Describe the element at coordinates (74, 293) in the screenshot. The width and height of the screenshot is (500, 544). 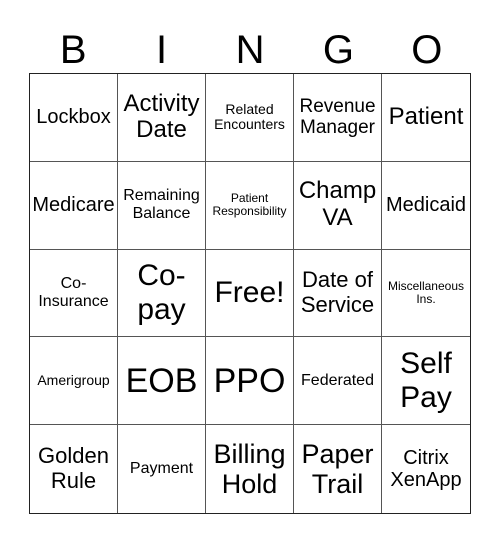
I see `bingo-cell: Co-Insurance` at that location.